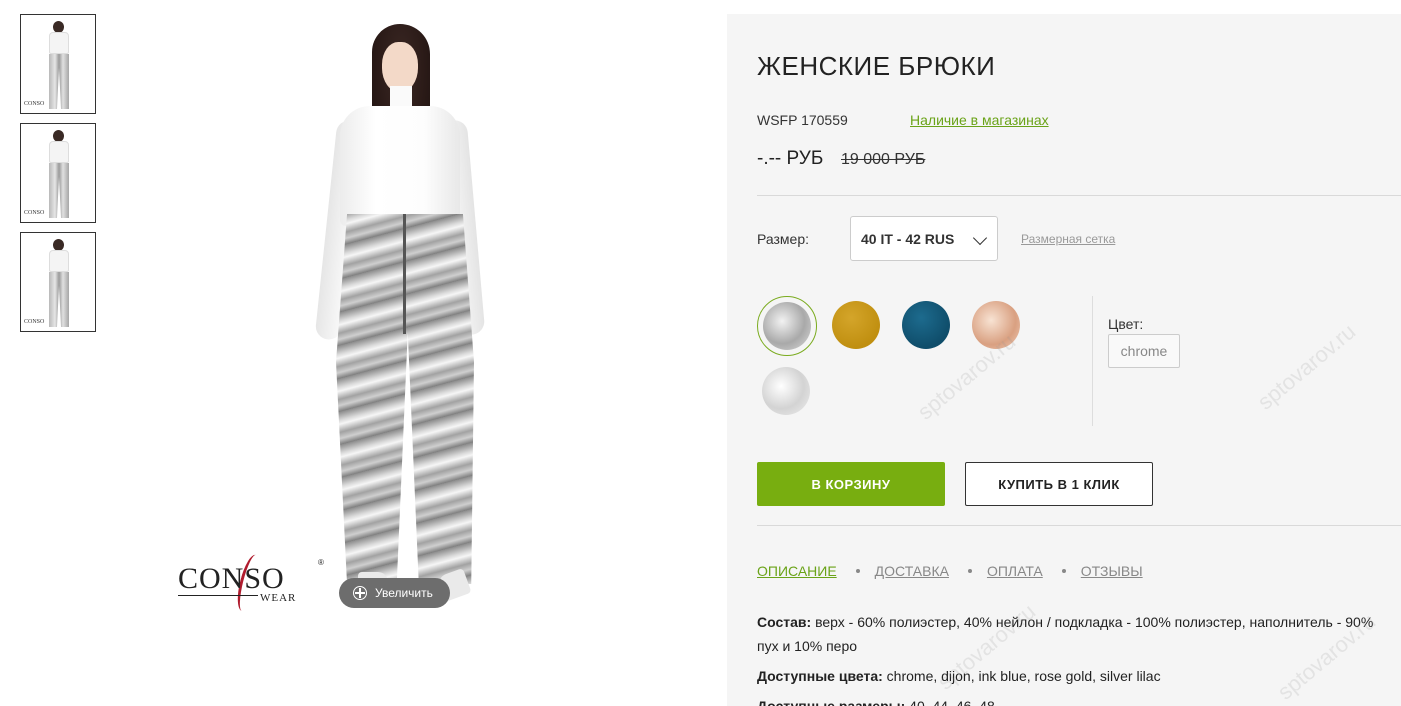  What do you see at coordinates (1068, 239) in the screenshot?
I see `size-chart-link: Размерная сетка` at bounding box center [1068, 239].